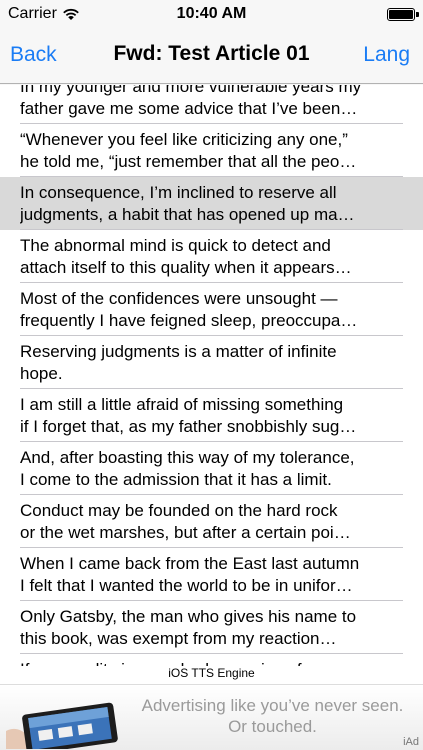 The image size is (423, 750). I want to click on list-item-line-1: Conduct may be founded on the hard rock, so click(179, 510).